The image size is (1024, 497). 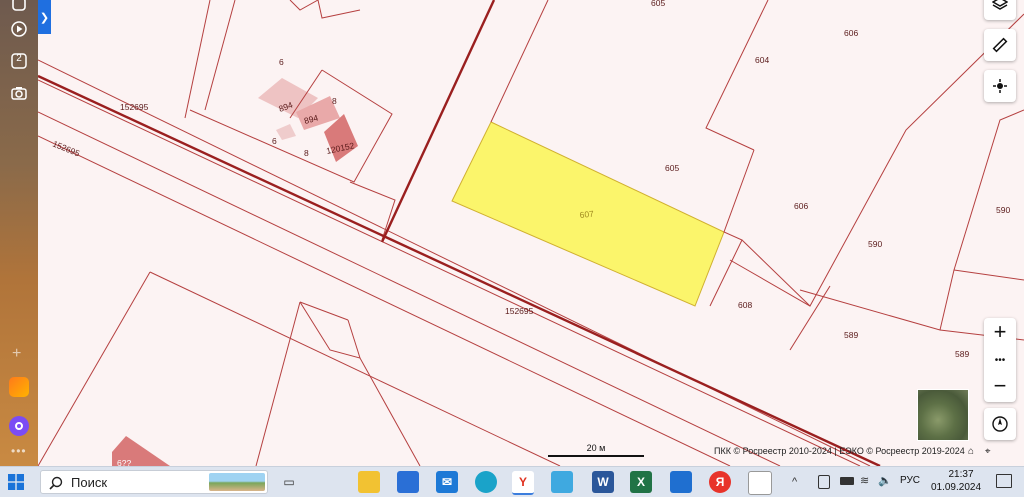 I want to click on scale-bar: 20 м, so click(x=596, y=450).